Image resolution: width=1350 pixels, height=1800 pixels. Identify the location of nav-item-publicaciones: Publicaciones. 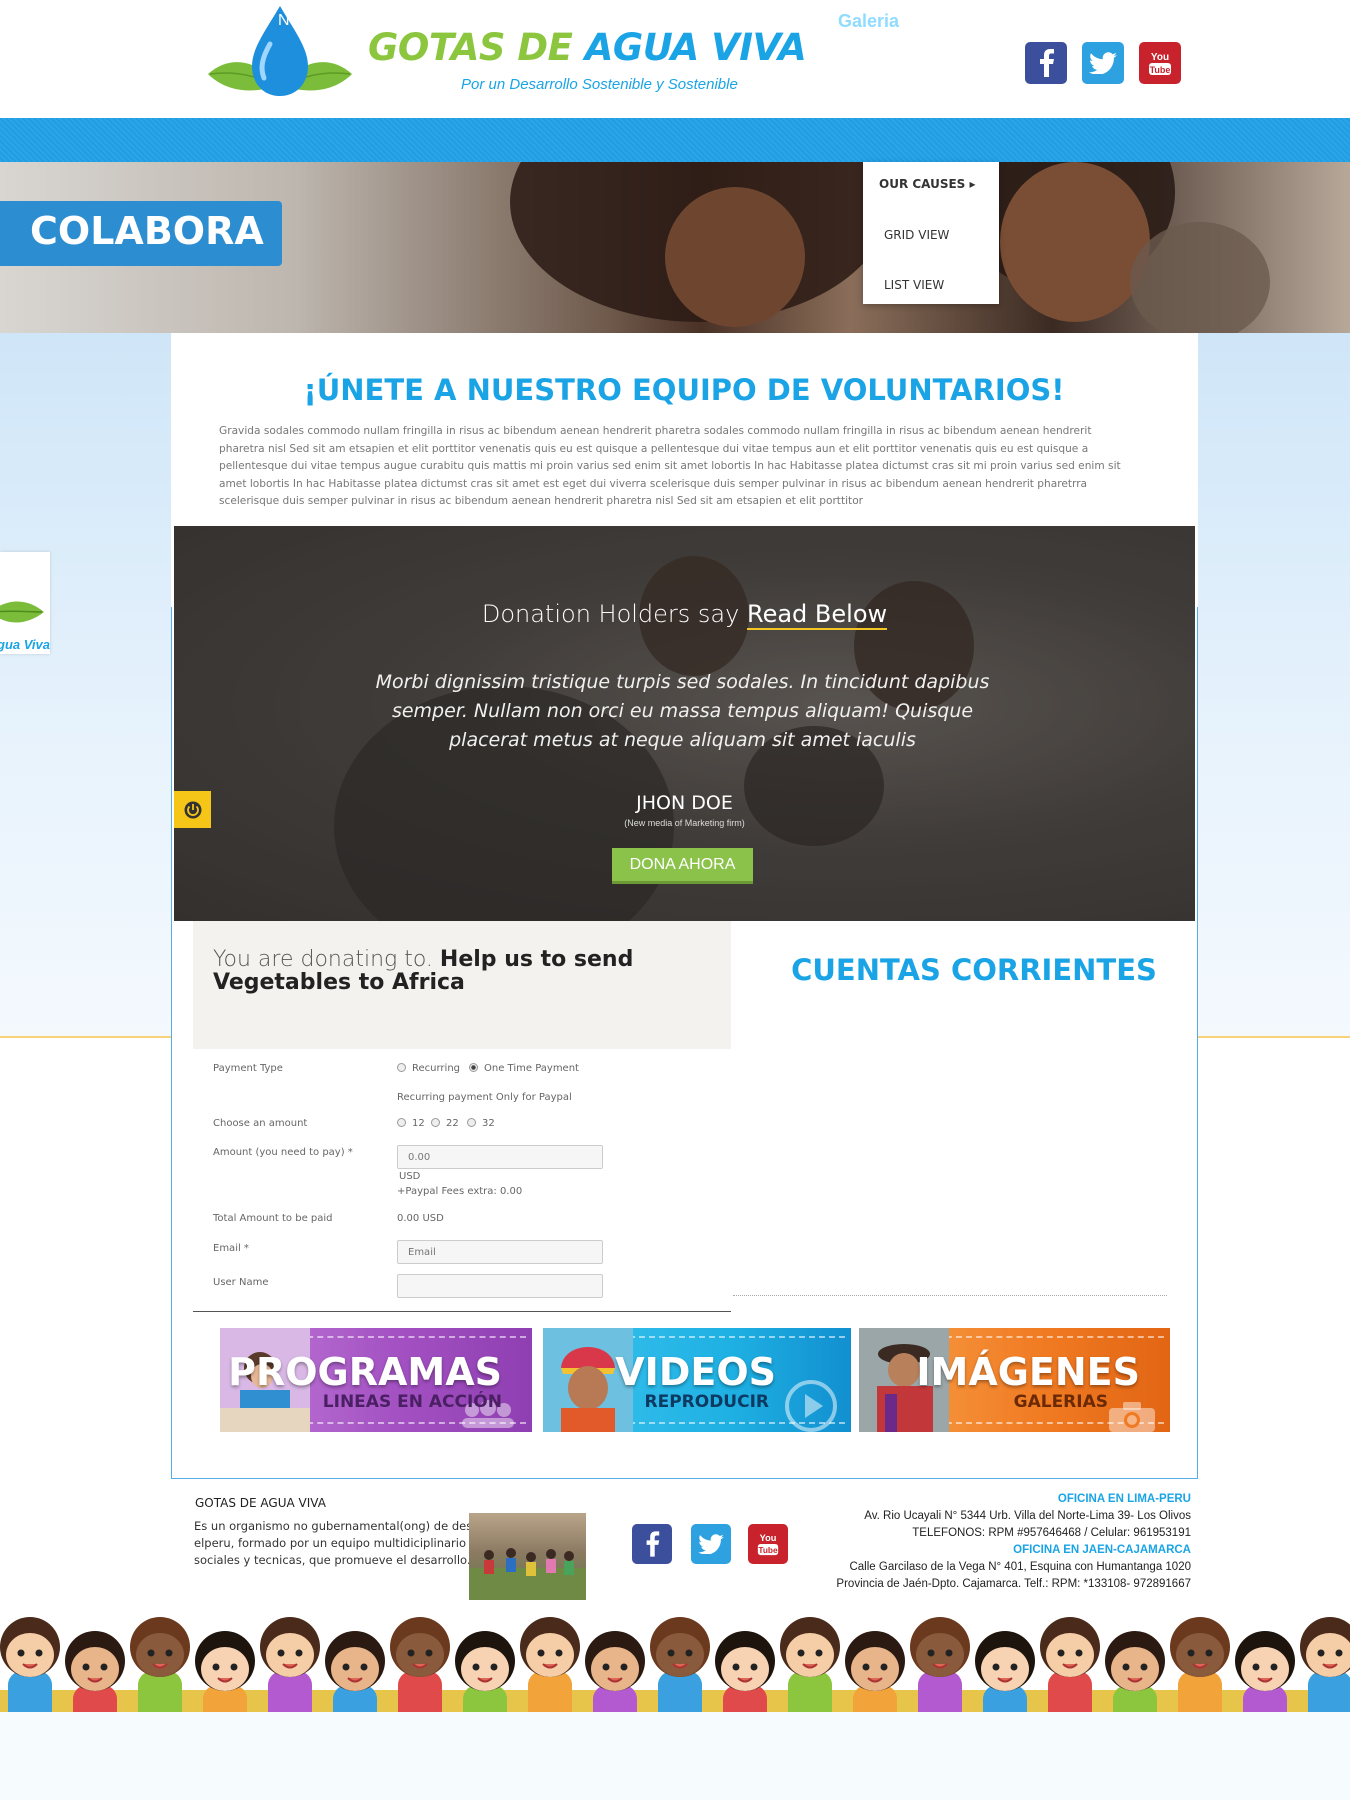
(731, 21).